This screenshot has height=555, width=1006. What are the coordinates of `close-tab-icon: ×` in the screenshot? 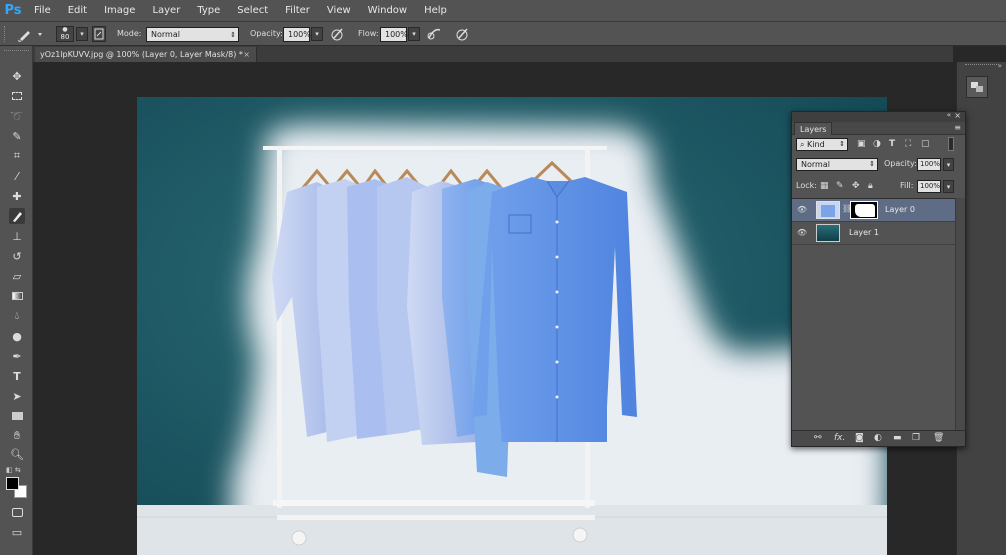 It's located at (246, 54).